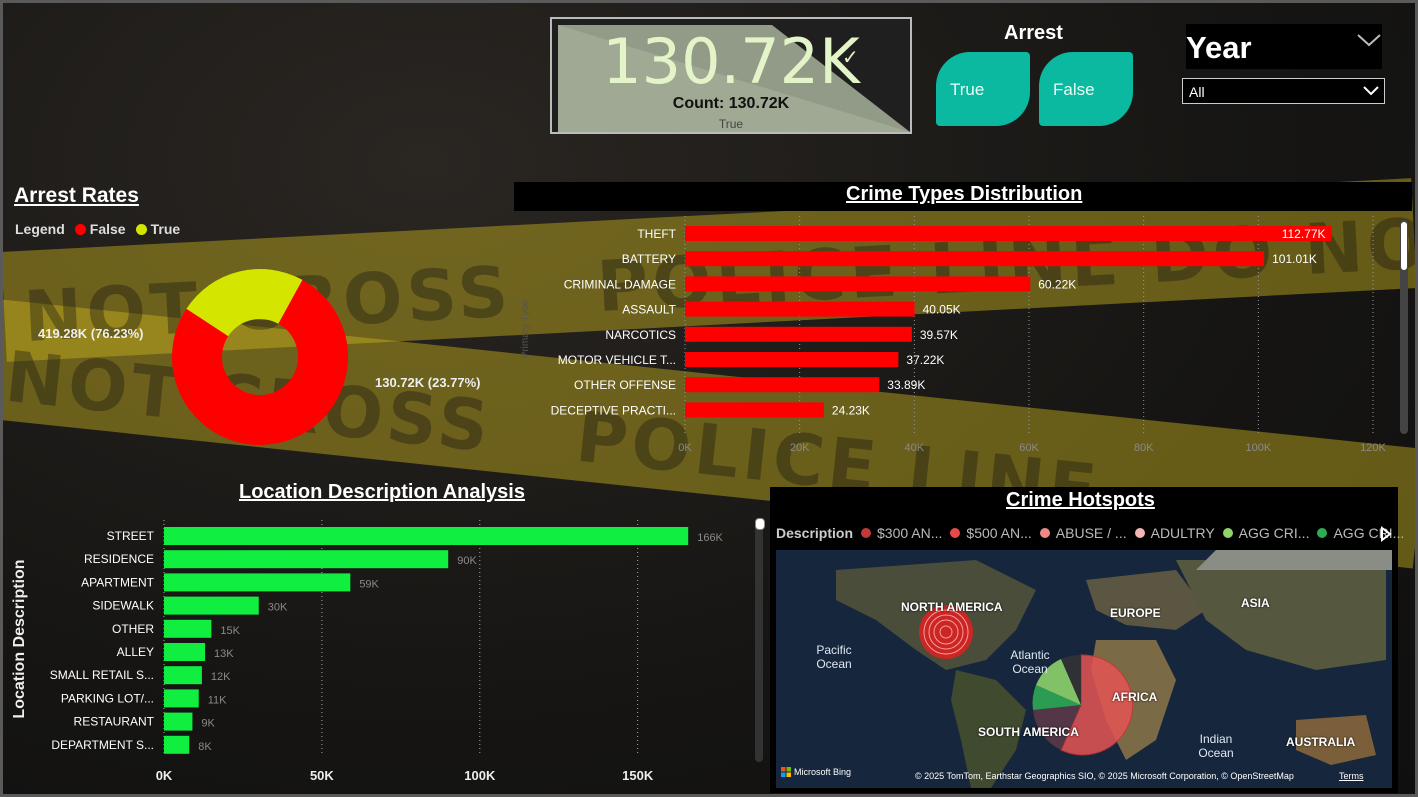  Describe the element at coordinates (1404, 327) in the screenshot. I see `crime-types-scrollbar` at that location.